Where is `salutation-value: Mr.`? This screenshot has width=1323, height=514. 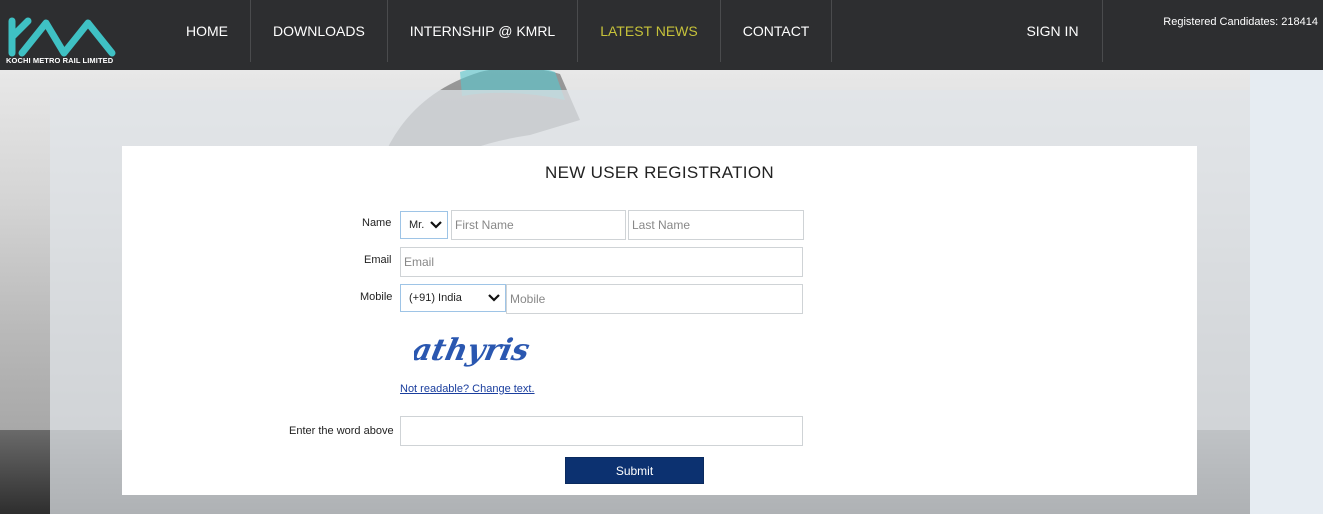 salutation-value: Mr. is located at coordinates (417, 225).